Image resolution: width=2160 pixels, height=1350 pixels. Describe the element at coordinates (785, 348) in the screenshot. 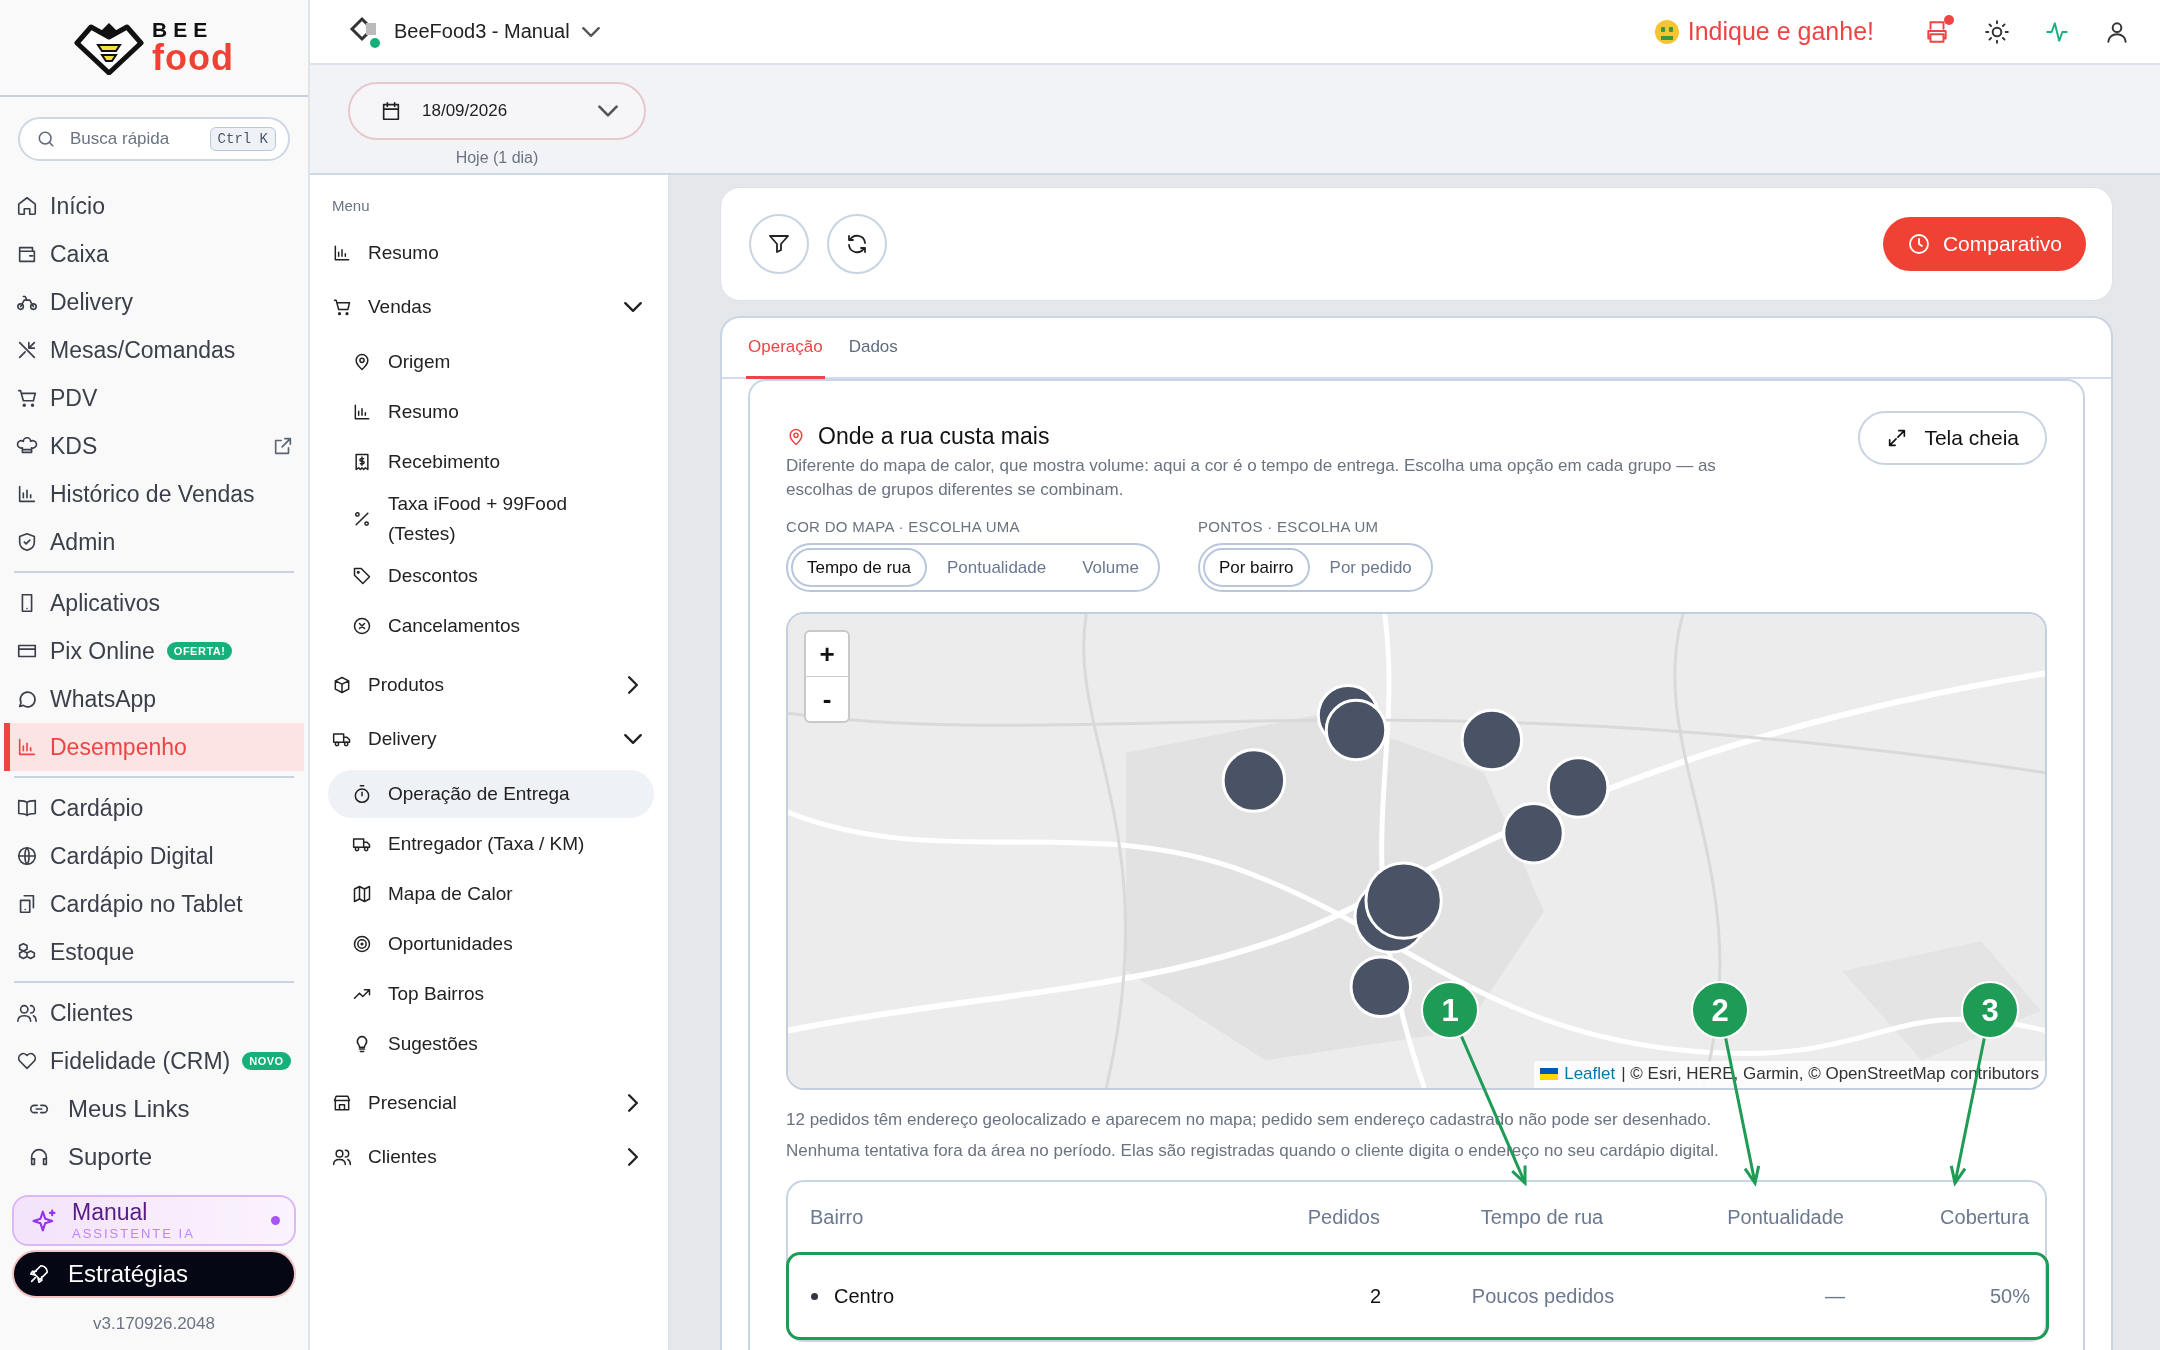

I see `tab: Operação` at that location.